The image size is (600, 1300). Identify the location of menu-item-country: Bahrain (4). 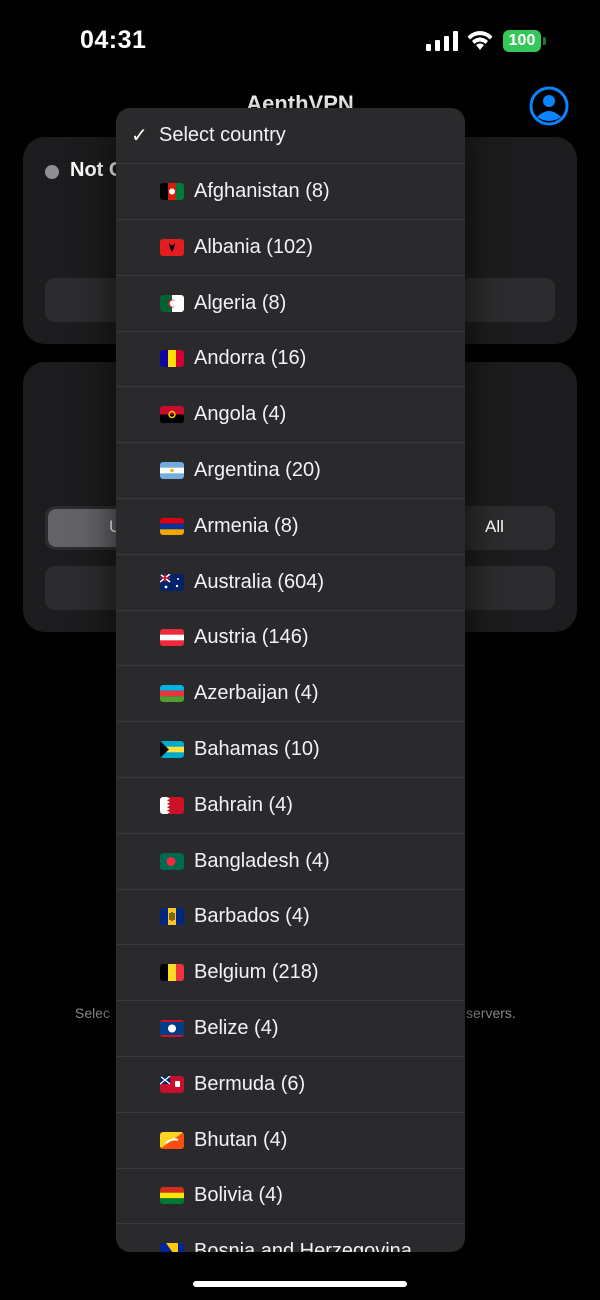
(290, 806).